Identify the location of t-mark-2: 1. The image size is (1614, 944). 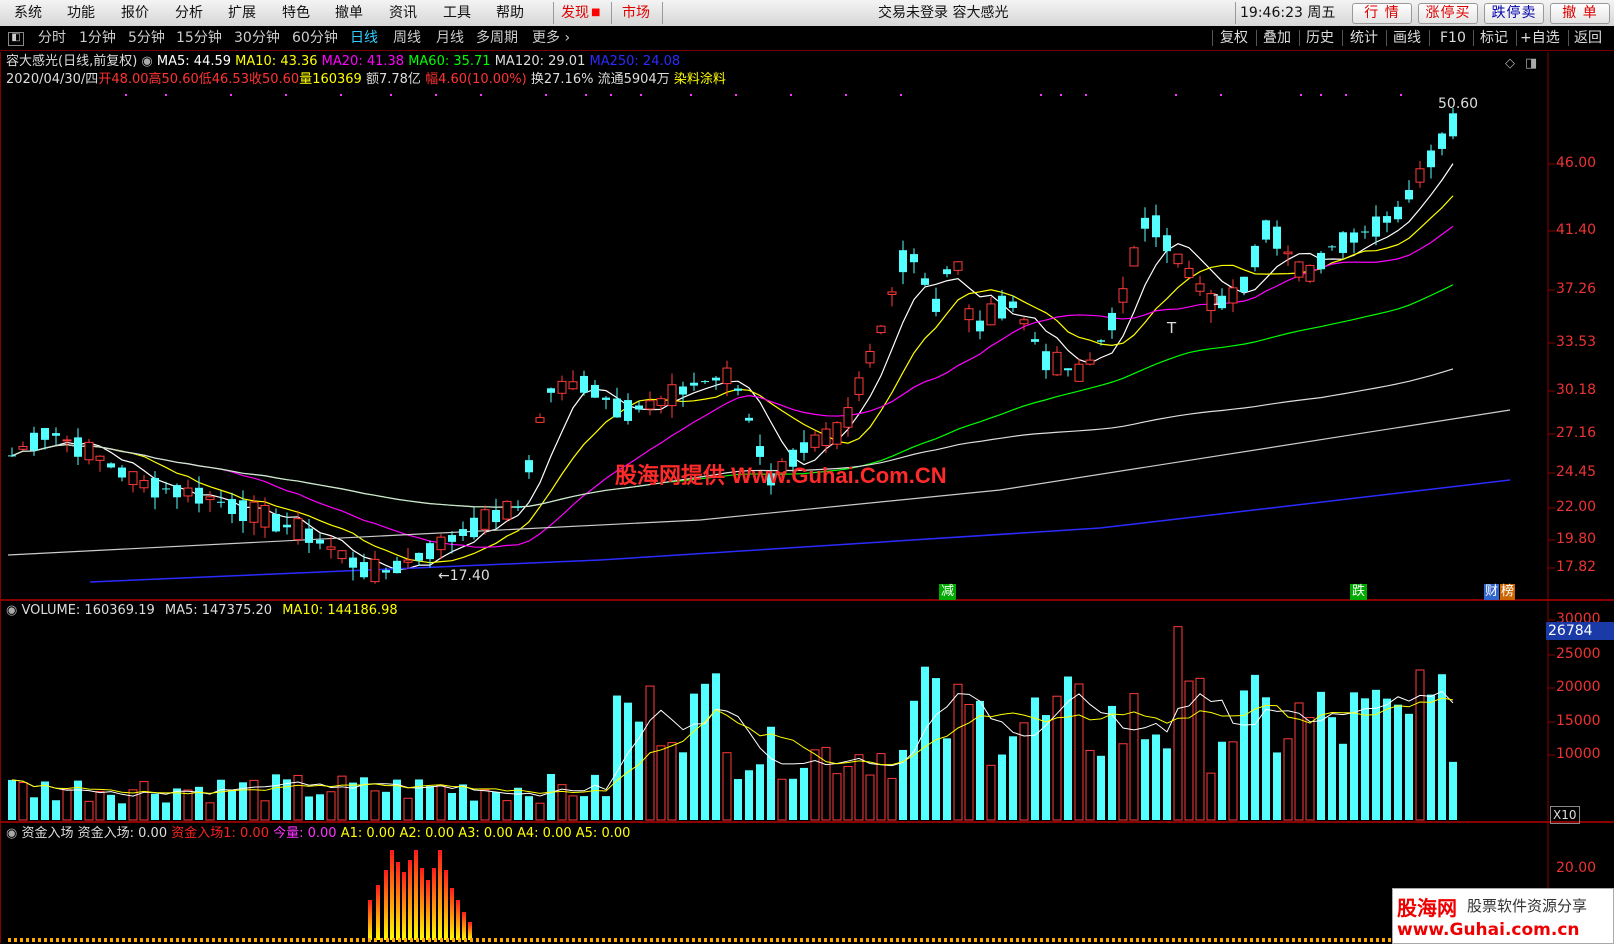
(1217, 300).